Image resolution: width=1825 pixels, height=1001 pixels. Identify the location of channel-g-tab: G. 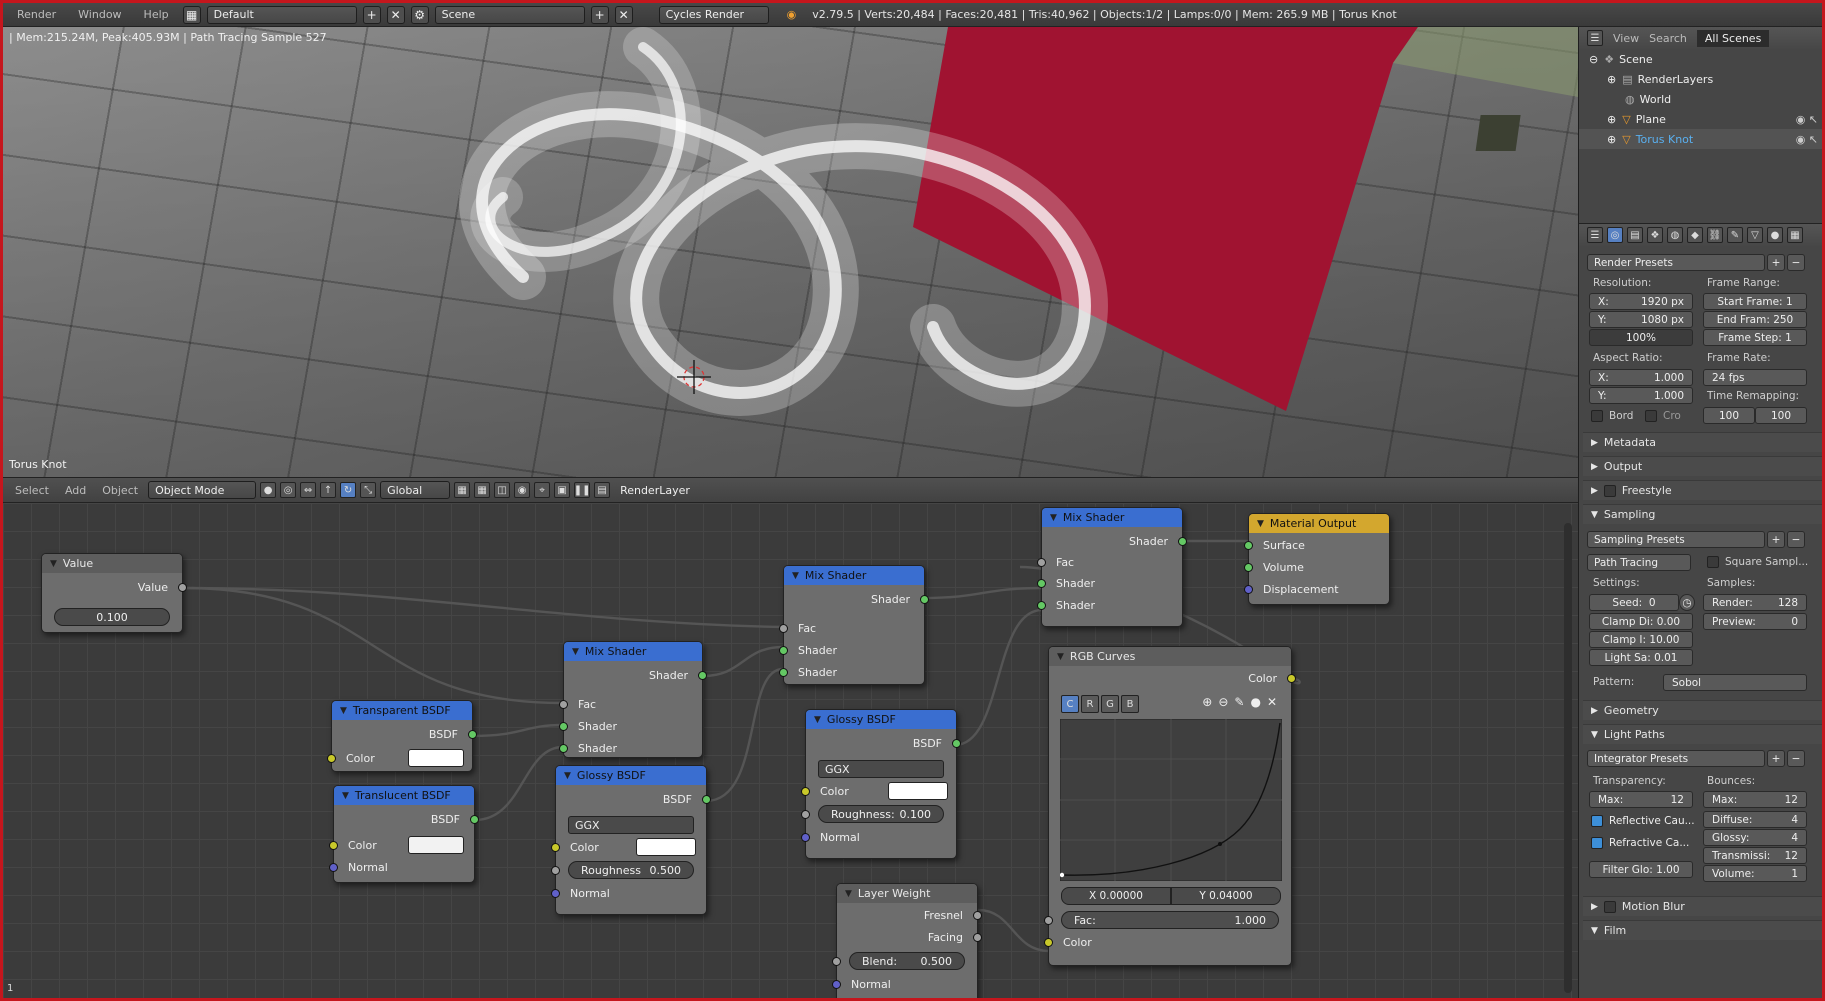
(1110, 704).